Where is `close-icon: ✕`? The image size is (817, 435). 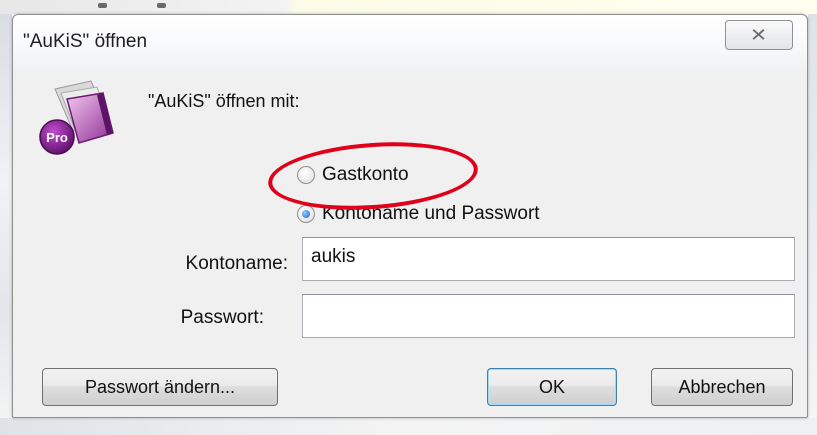
close-icon: ✕ is located at coordinates (759, 34).